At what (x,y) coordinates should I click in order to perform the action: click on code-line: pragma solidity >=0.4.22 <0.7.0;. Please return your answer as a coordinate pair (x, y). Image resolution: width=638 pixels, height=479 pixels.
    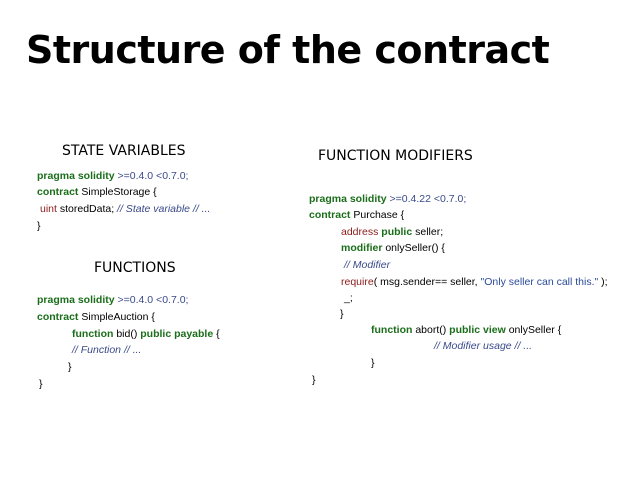
    Looking at the image, I should click on (387, 199).